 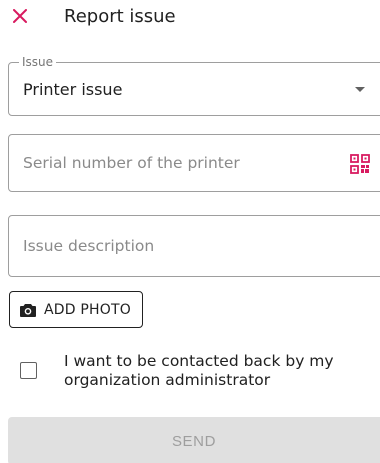 I want to click on issue-description-input, so click(x=174, y=246).